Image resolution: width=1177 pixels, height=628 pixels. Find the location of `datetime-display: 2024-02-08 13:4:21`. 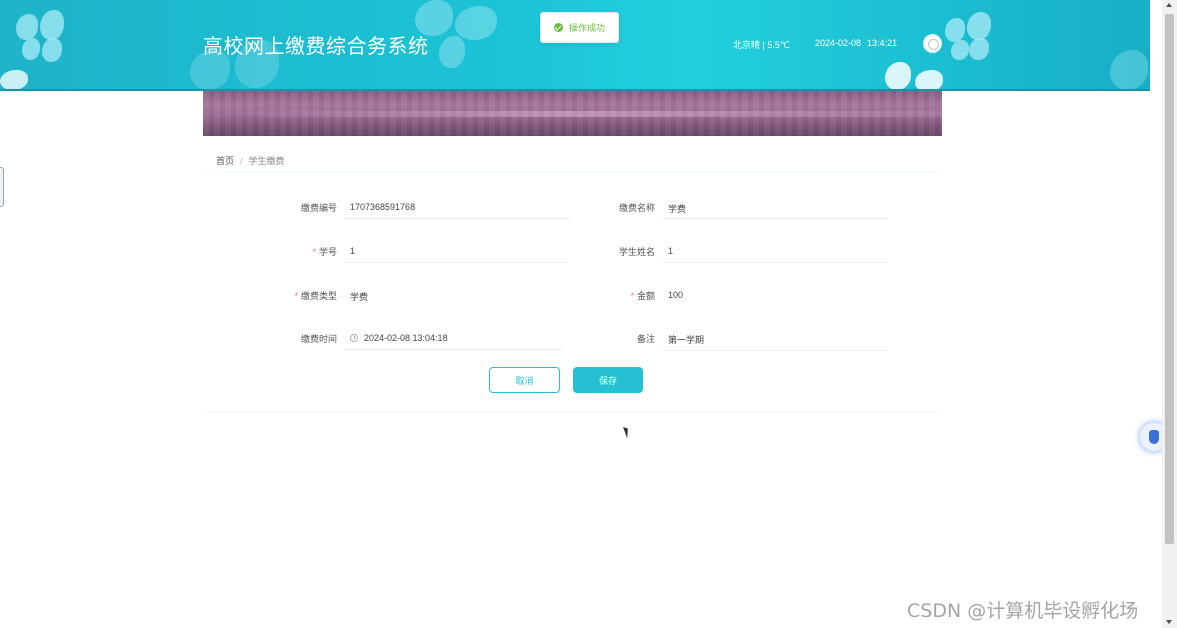

datetime-display: 2024-02-08 13:4:21 is located at coordinates (856, 43).